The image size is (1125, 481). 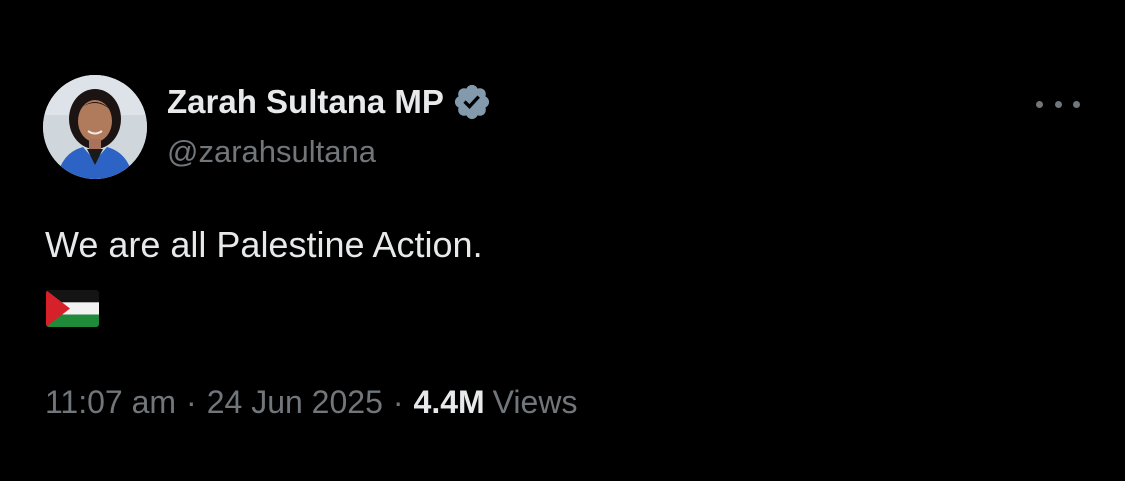 I want to click on verified-badge-icon, so click(x=472, y=102).